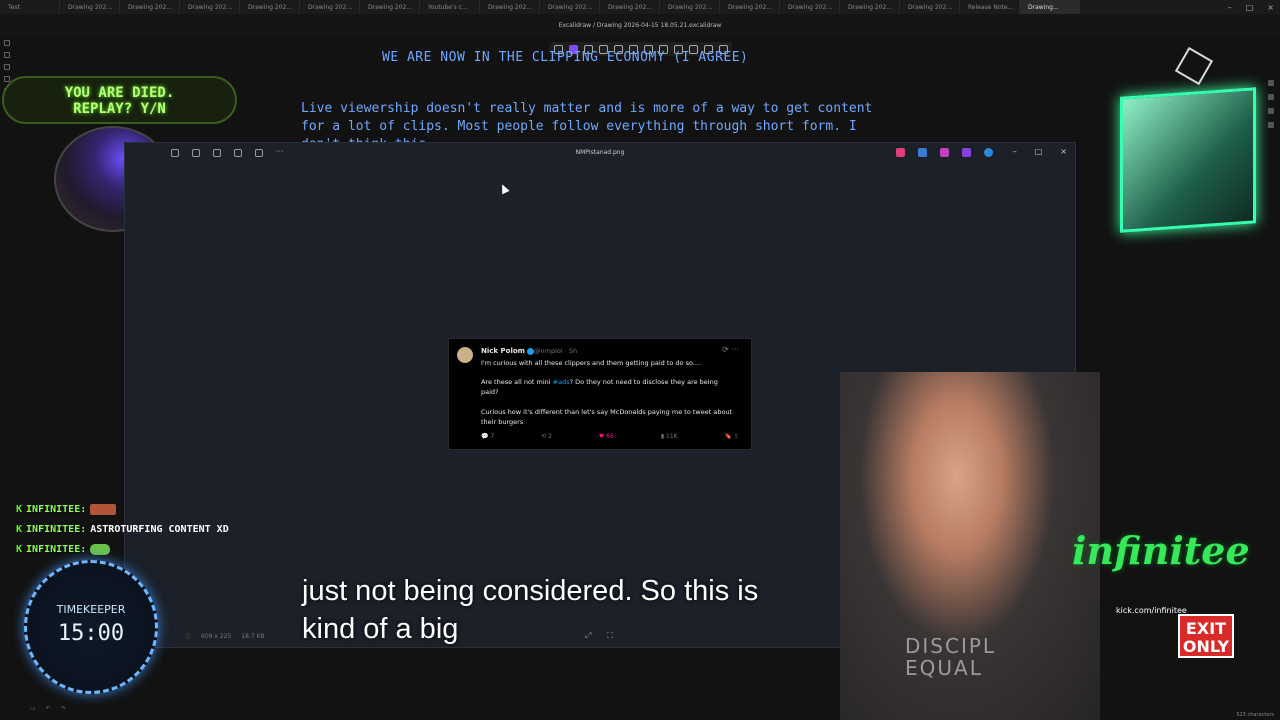 This screenshot has height=720, width=1280. I want to click on brand-logo: infinitee, so click(1161, 550).